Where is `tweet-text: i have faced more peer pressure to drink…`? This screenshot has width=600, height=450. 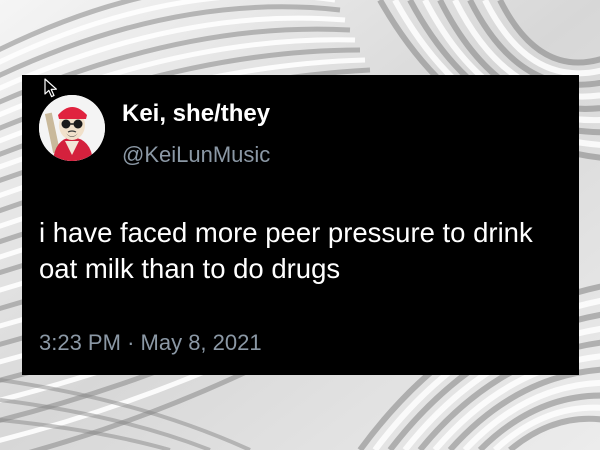 tweet-text: i have faced more peer pressure to drink… is located at coordinates (286, 250).